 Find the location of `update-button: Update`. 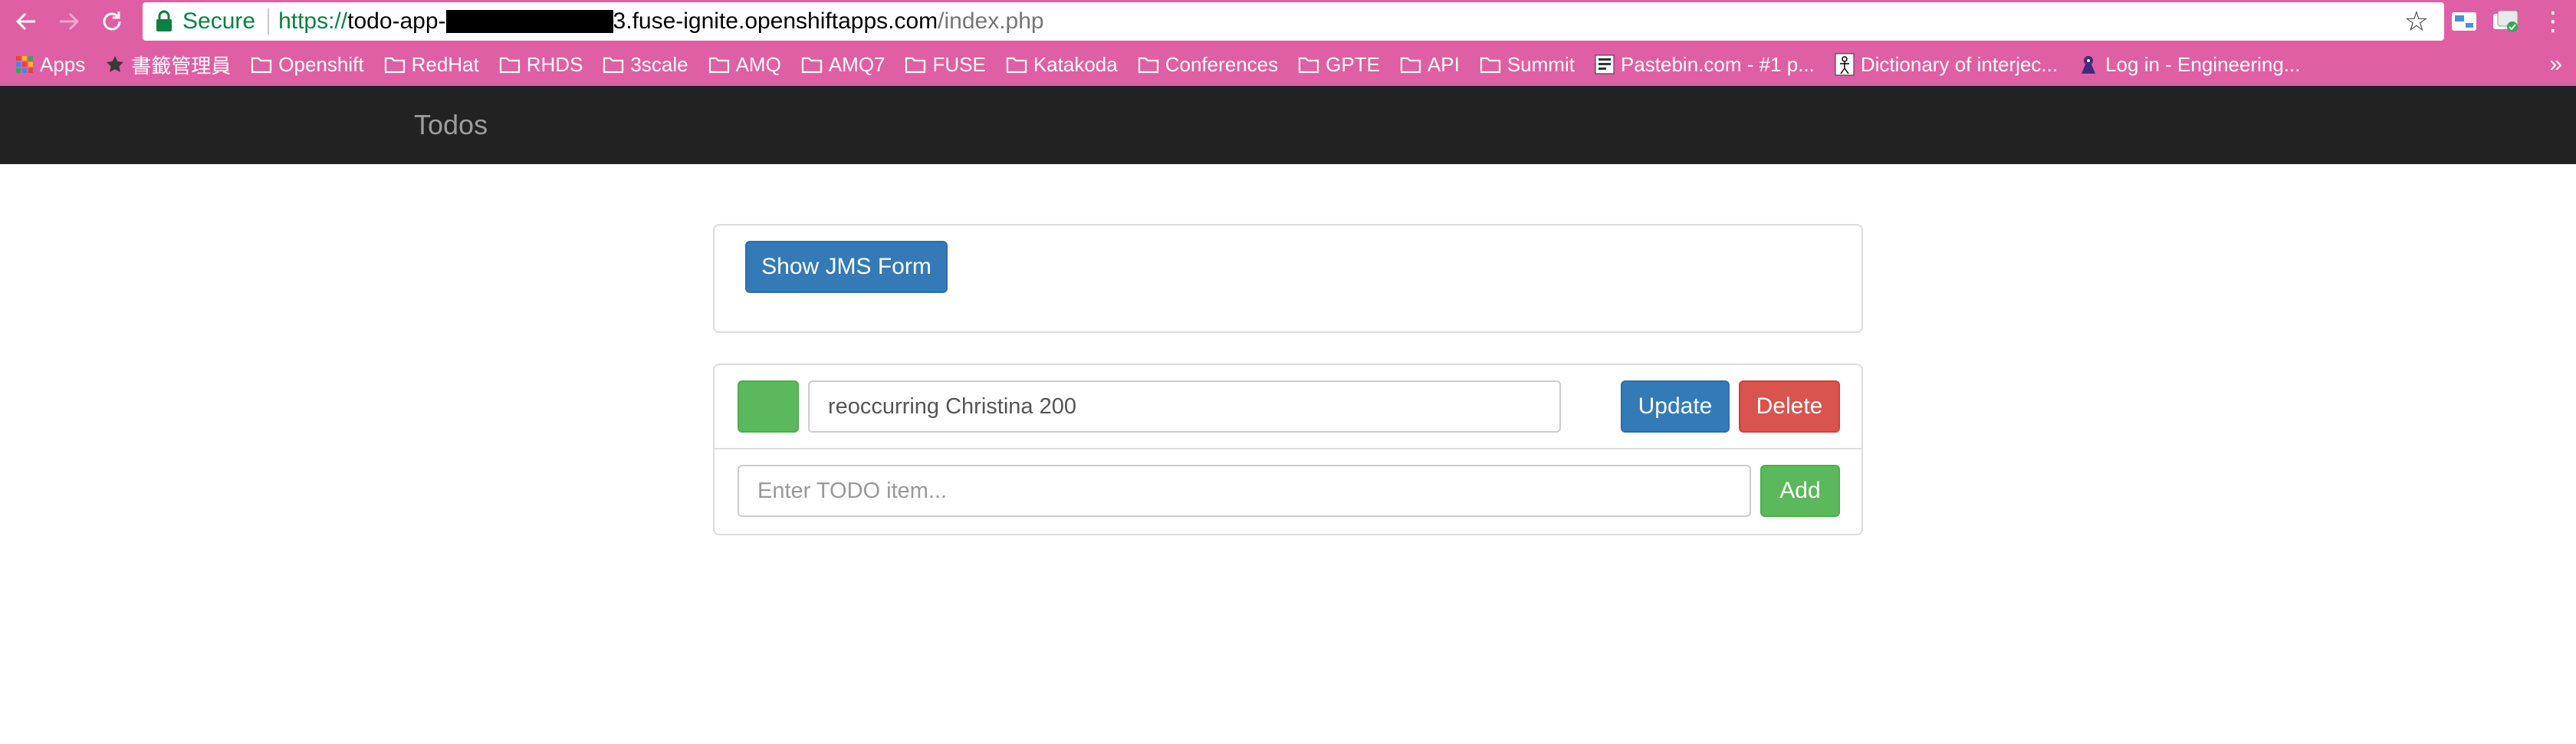

update-button: Update is located at coordinates (1675, 407).